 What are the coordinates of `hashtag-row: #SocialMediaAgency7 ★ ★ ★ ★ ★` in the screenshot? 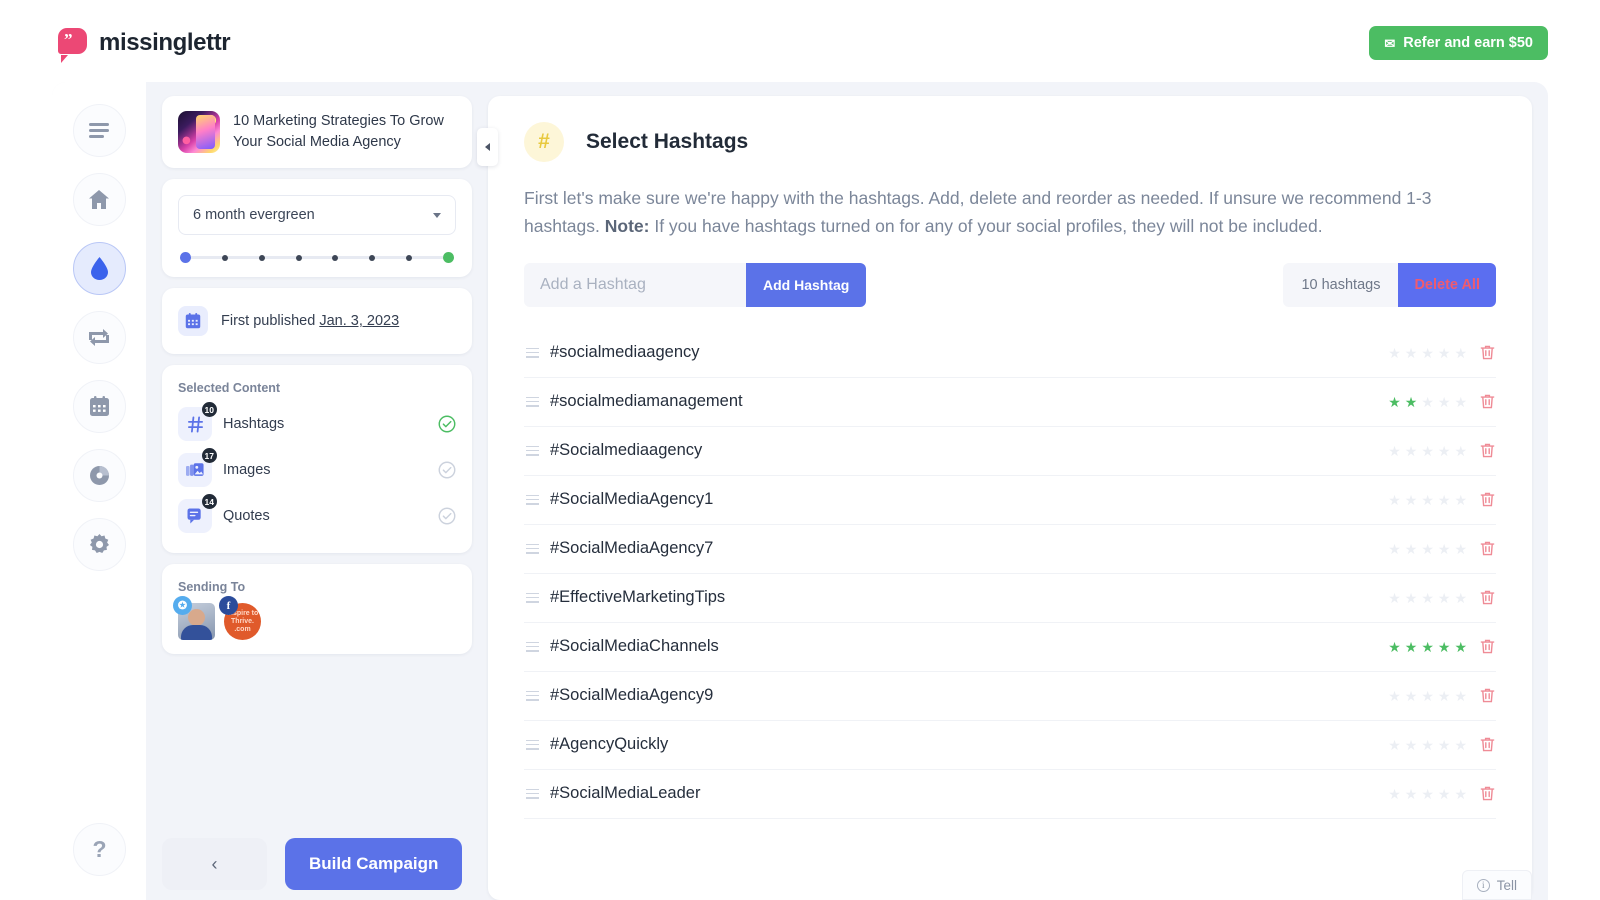 It's located at (1010, 549).